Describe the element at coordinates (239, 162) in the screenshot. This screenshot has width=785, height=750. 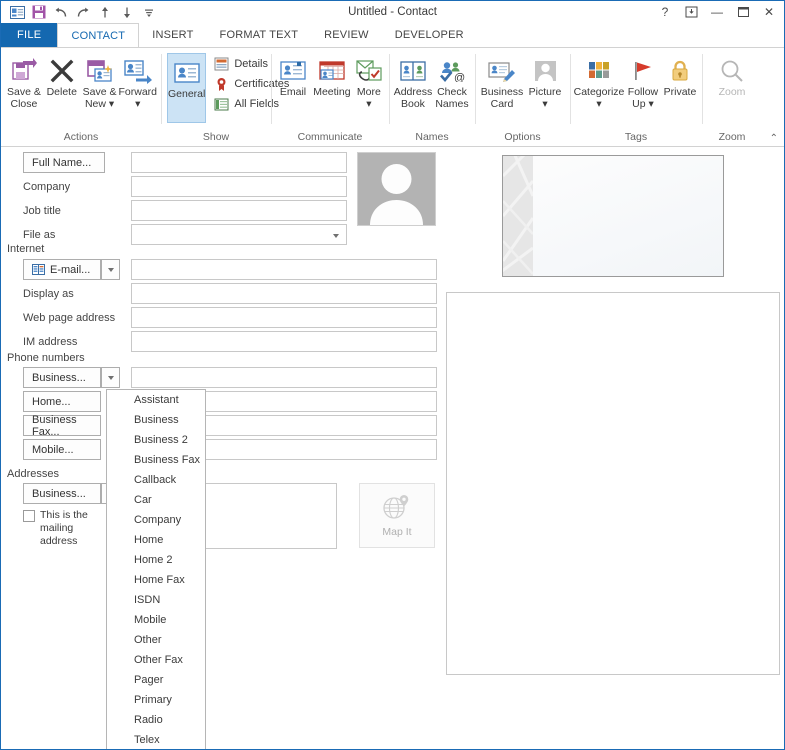
I see `full-name-input` at that location.